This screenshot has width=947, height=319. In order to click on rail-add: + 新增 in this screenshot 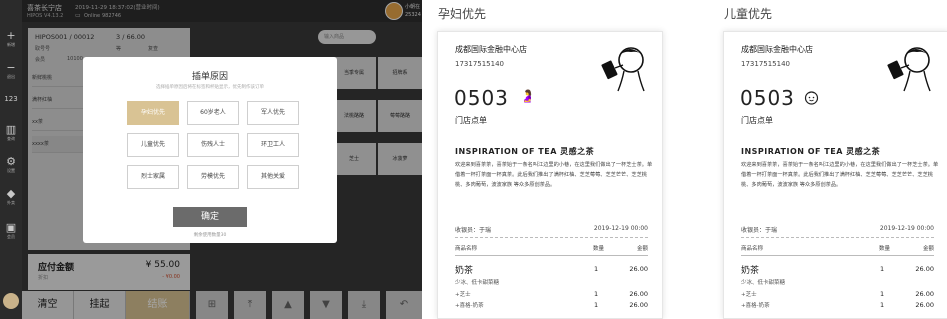, I will do `click(11, 39)`.